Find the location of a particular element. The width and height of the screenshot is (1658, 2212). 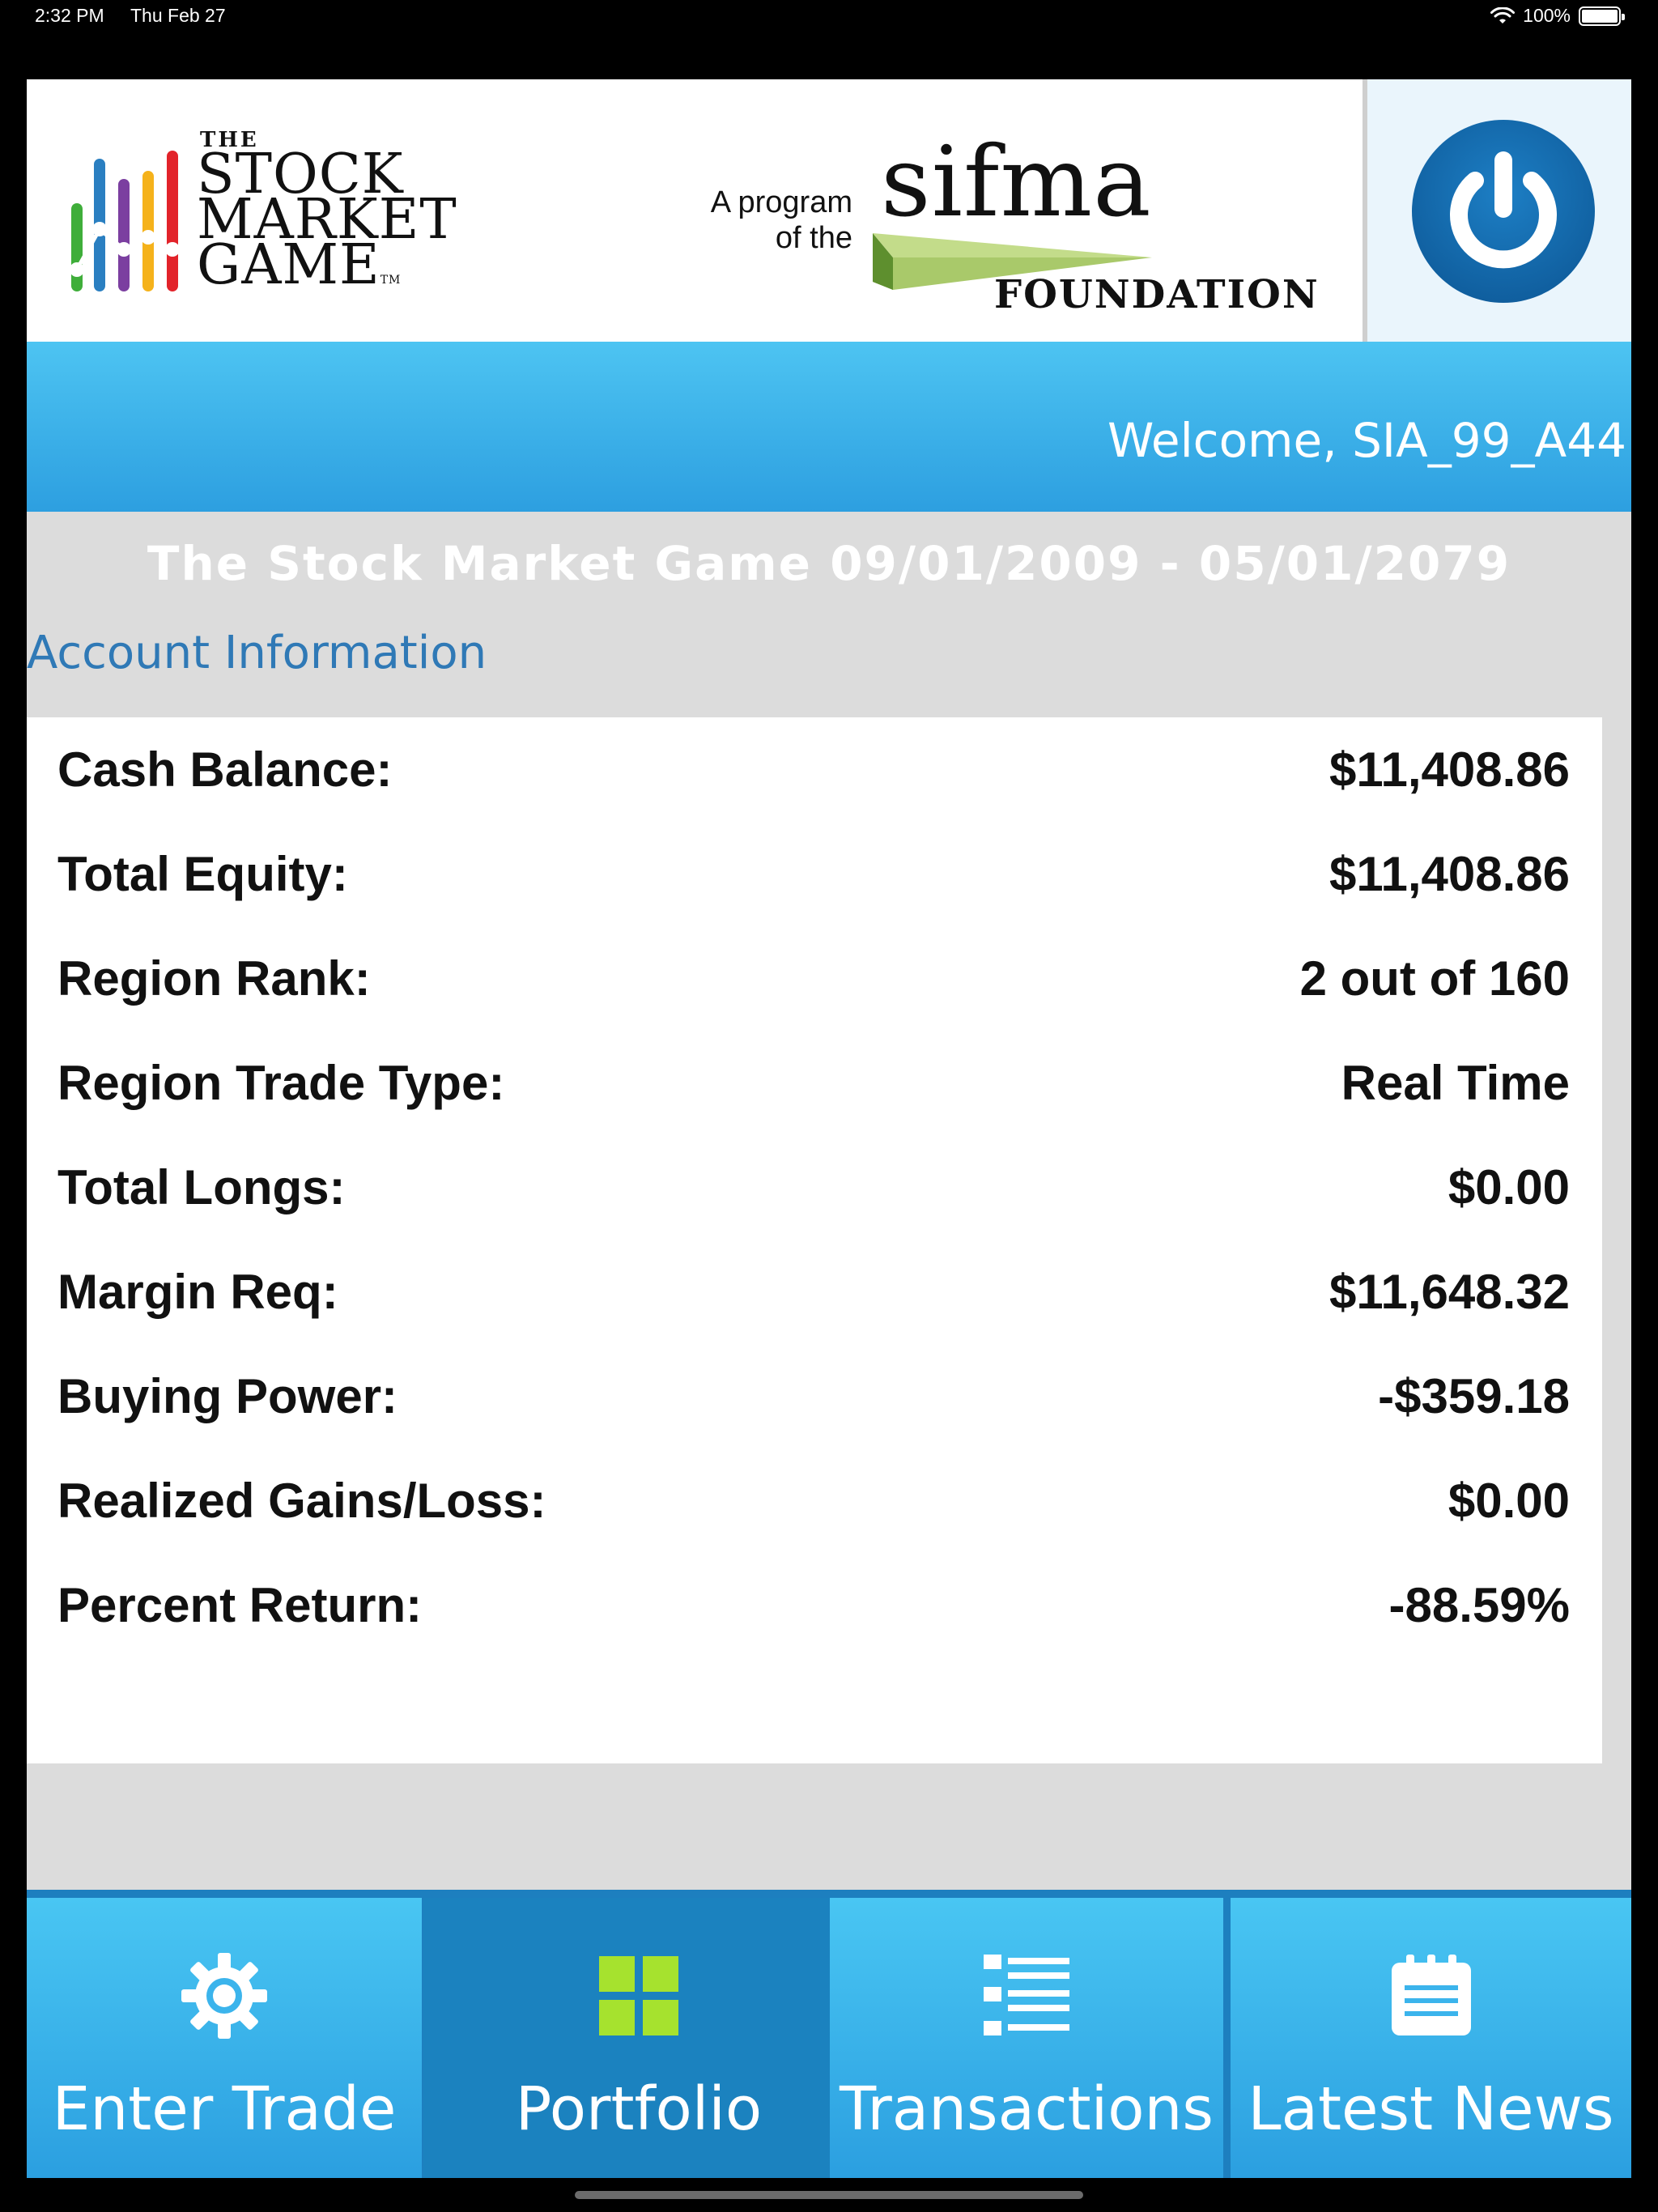

tab-label: Latest News is located at coordinates (1431, 2109).